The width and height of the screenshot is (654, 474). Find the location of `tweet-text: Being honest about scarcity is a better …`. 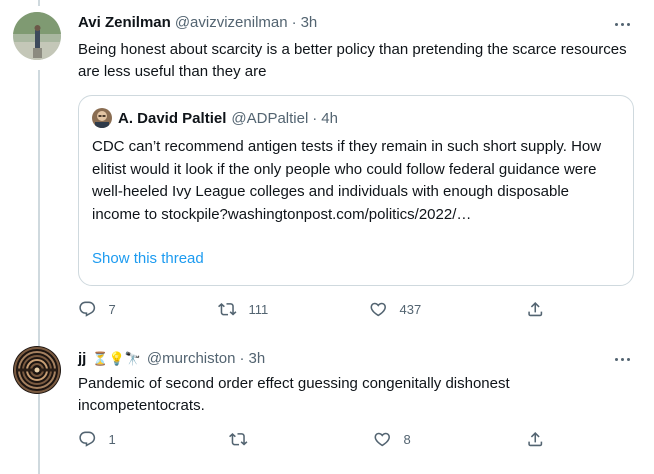

tweet-text: Being honest about scarcity is a better … is located at coordinates (352, 60).